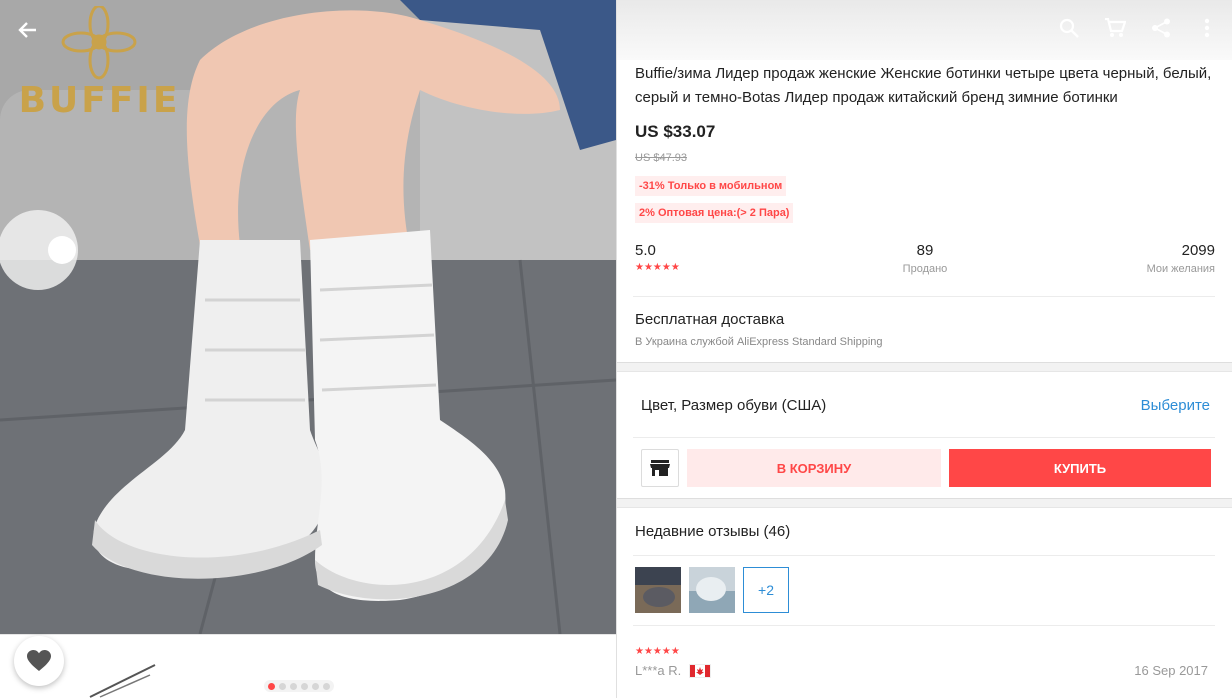 The image size is (1232, 698). What do you see at coordinates (1161, 28) in the screenshot?
I see `share-icon` at bounding box center [1161, 28].